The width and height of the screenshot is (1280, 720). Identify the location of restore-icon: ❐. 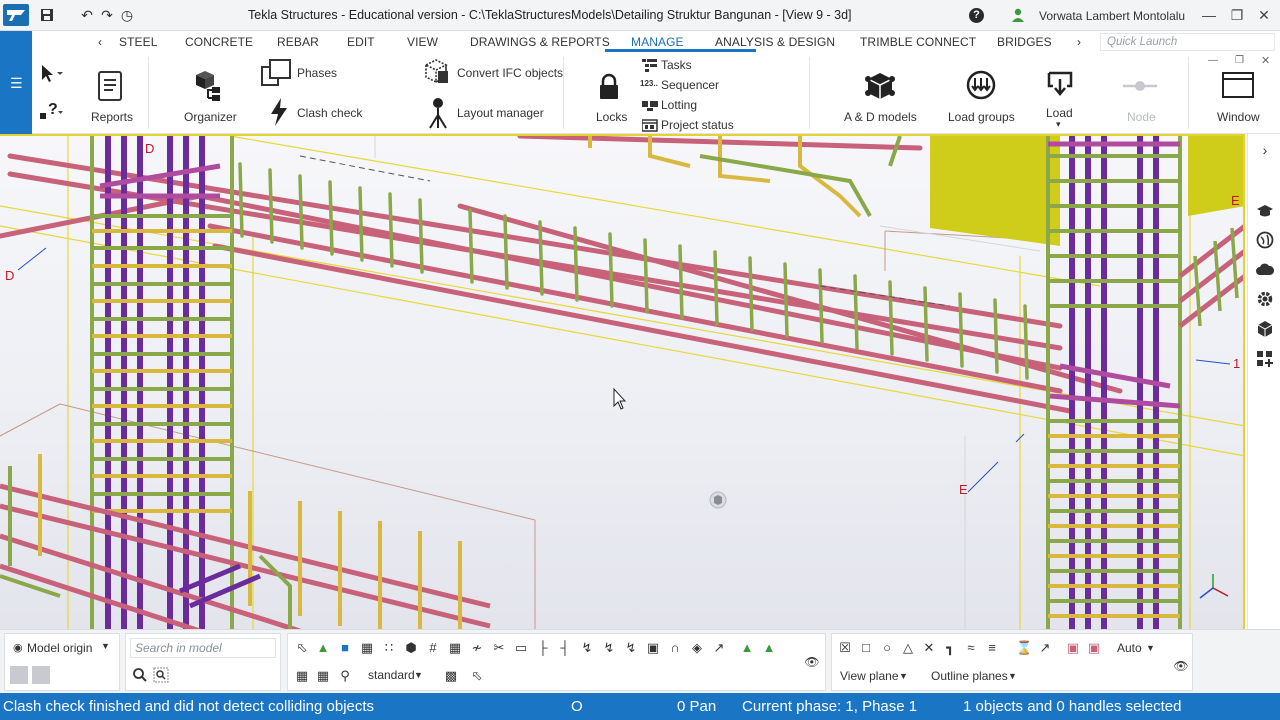
(1237, 15).